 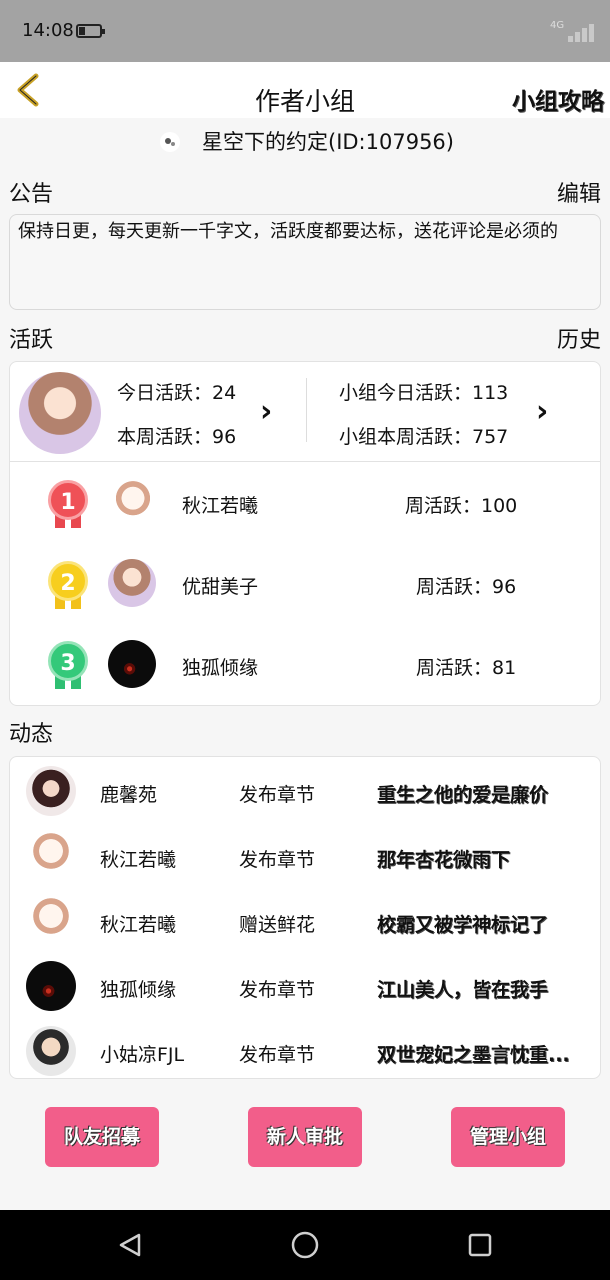 I want to click on user-avatar, so click(x=60, y=413).